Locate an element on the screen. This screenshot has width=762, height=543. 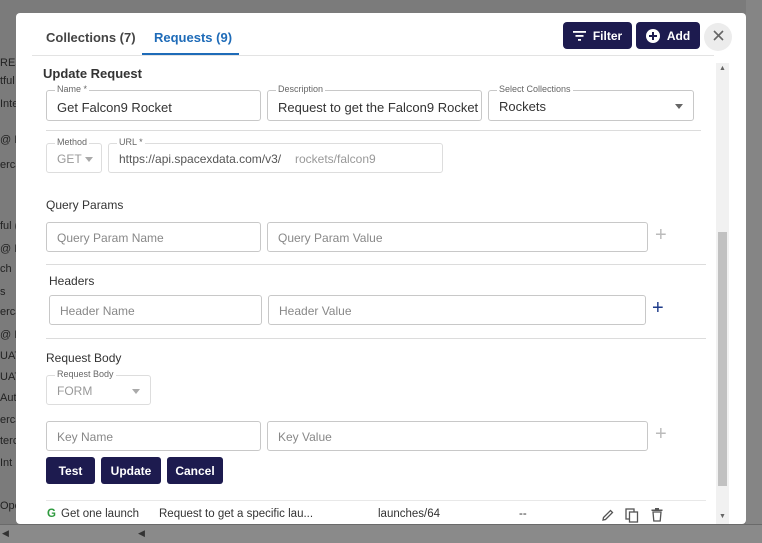
edit-icon is located at coordinates (608, 516).